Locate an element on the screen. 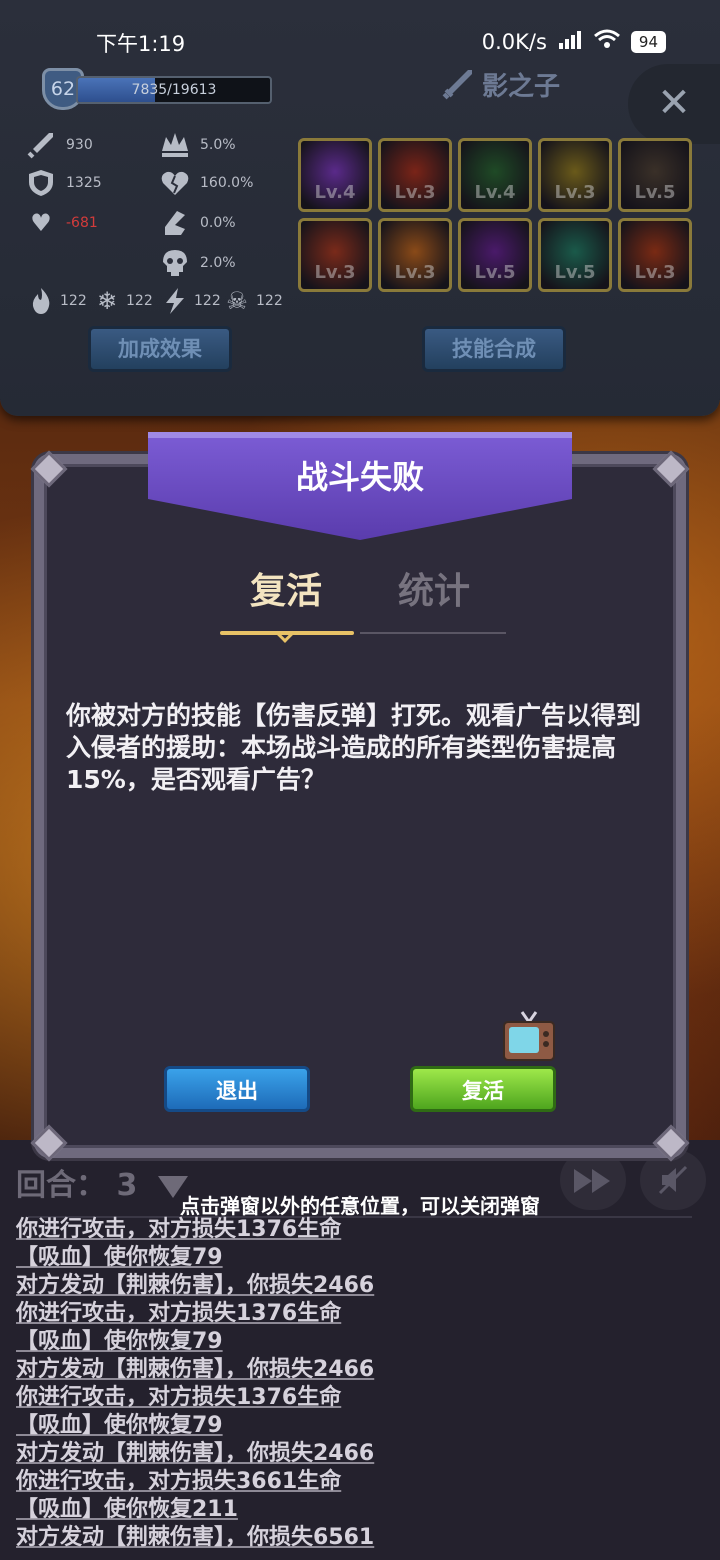 The width and height of the screenshot is (720, 1560). stat-crit-value: 5.0% is located at coordinates (218, 145).